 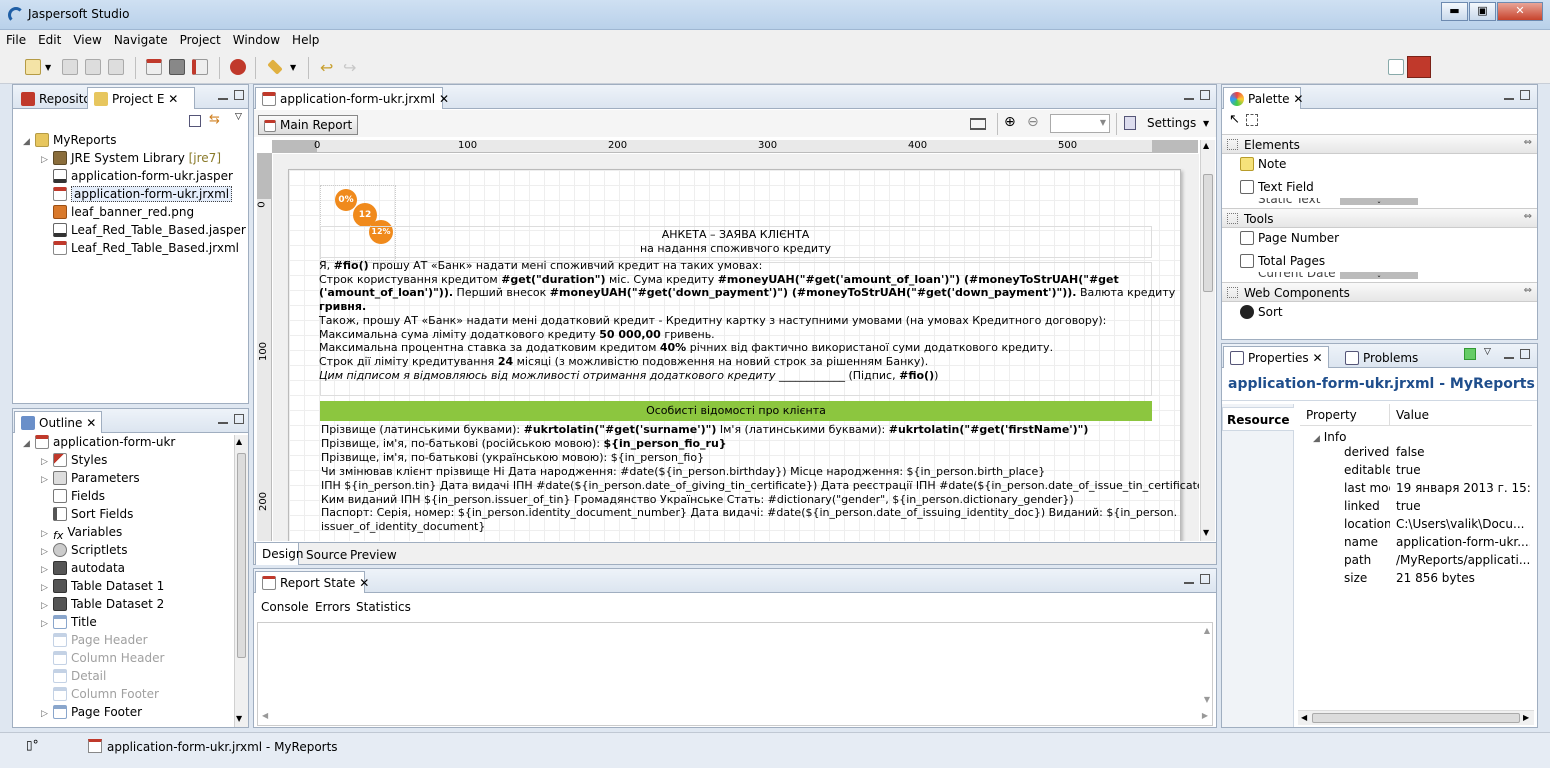 What do you see at coordinates (279, 554) in the screenshot?
I see `tab-design: Design` at bounding box center [279, 554].